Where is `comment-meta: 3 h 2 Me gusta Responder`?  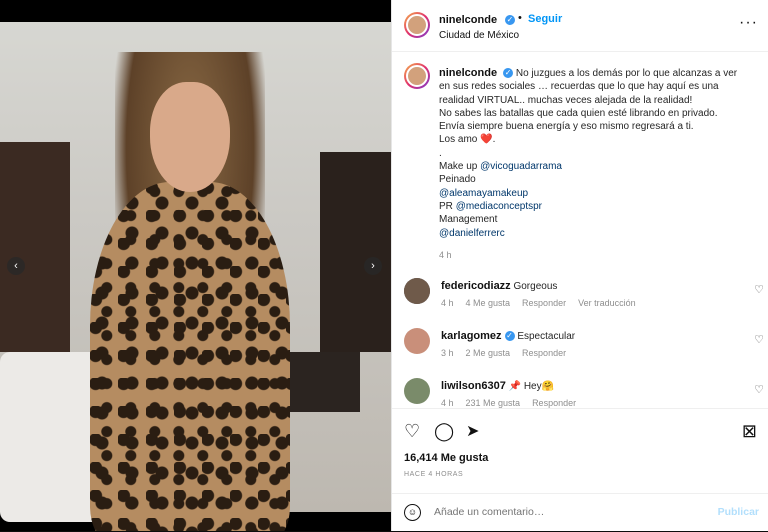
comment-meta: 3 h 2 Me gusta Responder is located at coordinates (509, 353).